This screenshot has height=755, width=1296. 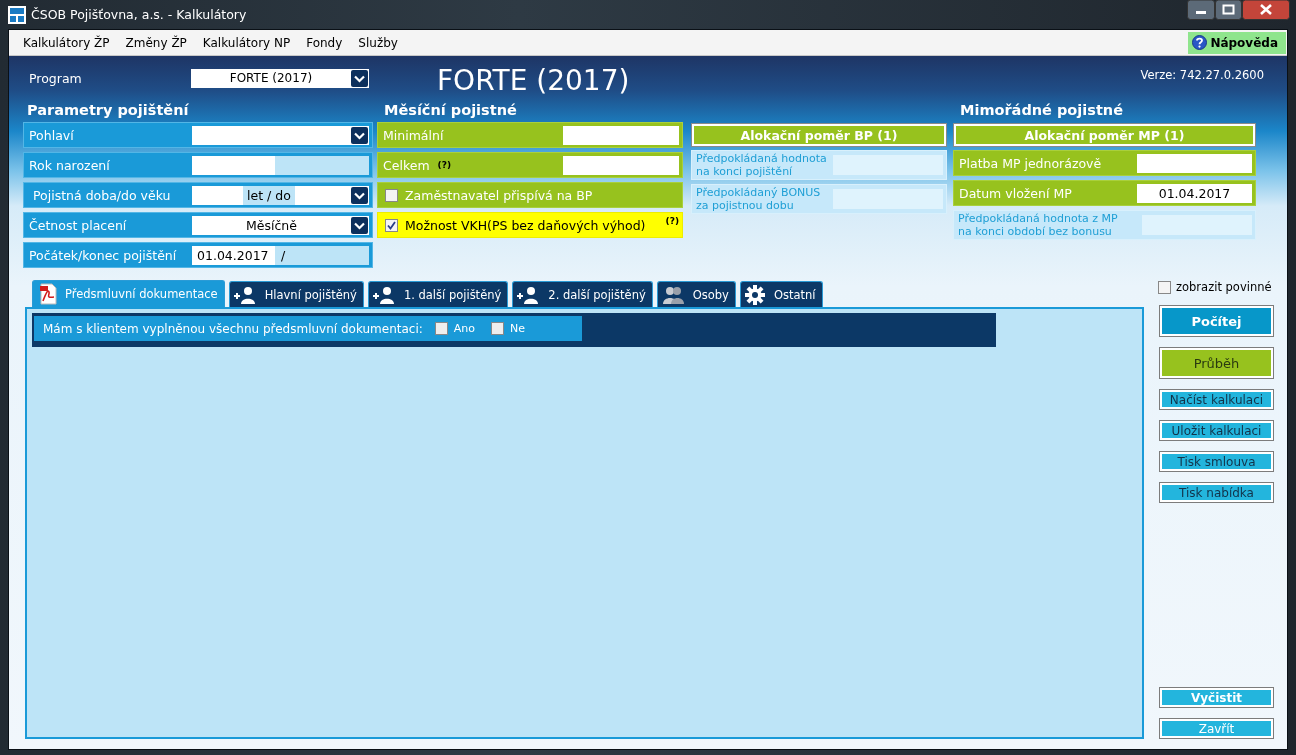 What do you see at coordinates (1216, 399) in the screenshot?
I see `action-button: Načíst kalkulaci` at bounding box center [1216, 399].